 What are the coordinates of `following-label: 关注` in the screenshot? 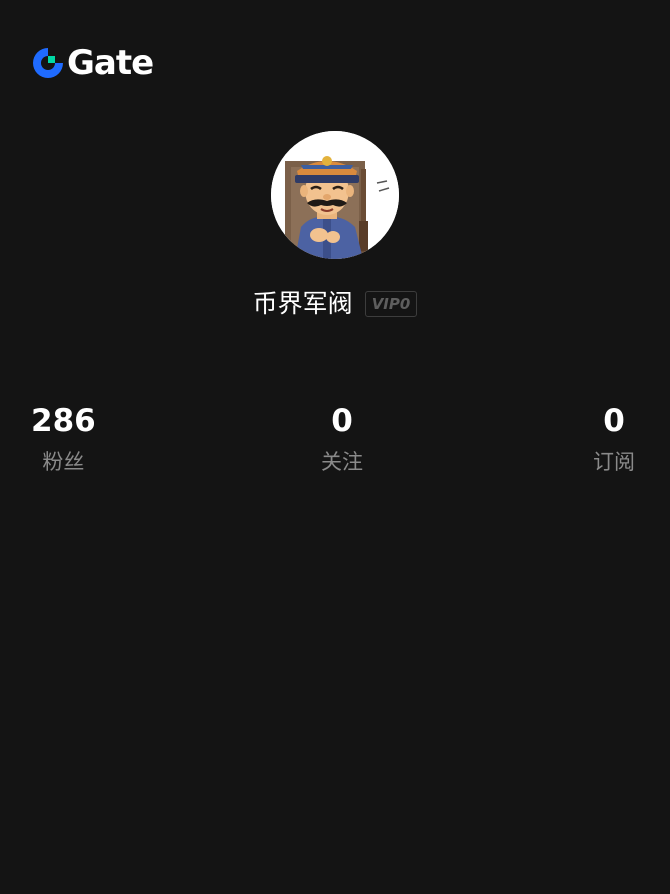 It's located at (342, 462).